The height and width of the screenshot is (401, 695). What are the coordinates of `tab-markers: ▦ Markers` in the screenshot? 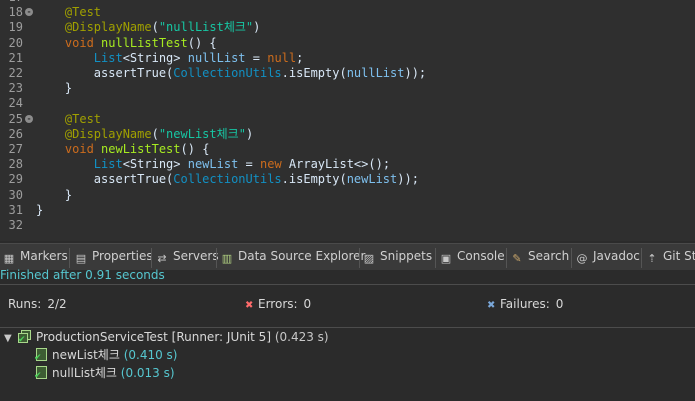 It's located at (35, 258).